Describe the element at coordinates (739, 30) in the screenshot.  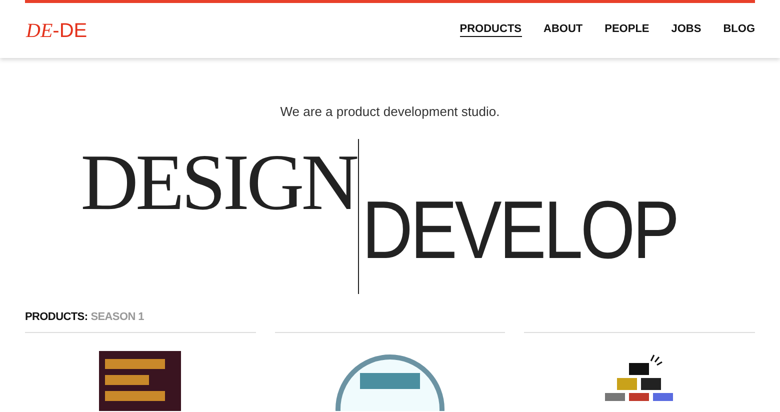
I see `nav-link: BLOG` at that location.